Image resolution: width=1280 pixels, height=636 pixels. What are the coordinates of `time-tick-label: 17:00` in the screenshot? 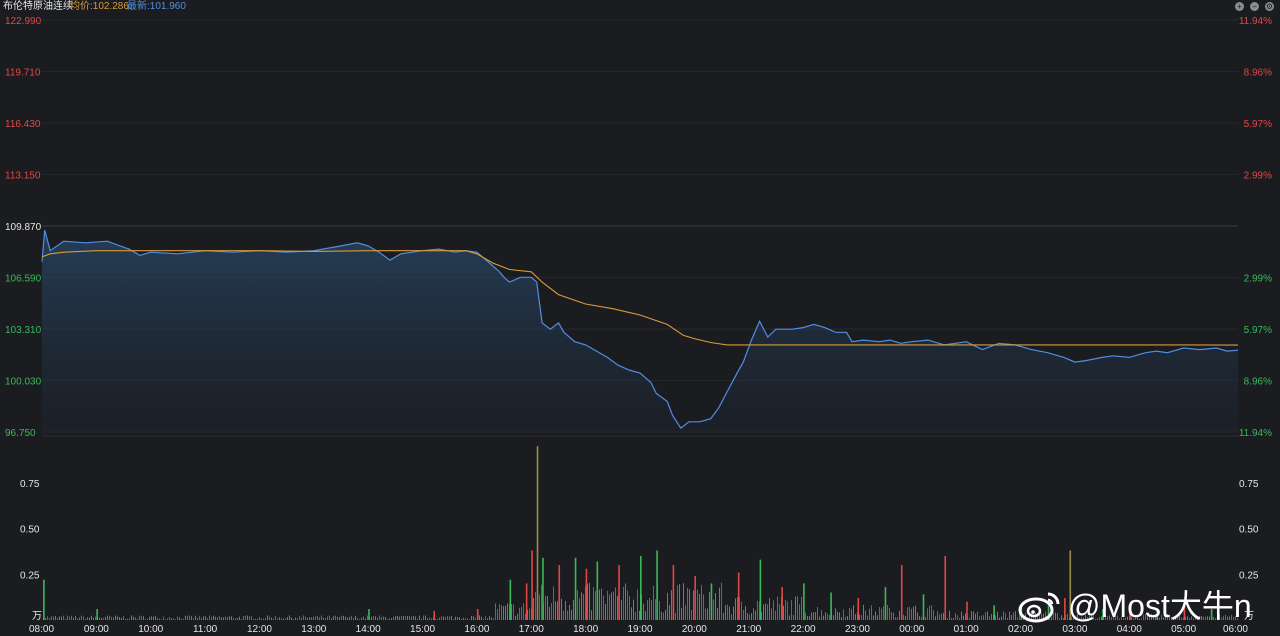 It's located at (531, 629).